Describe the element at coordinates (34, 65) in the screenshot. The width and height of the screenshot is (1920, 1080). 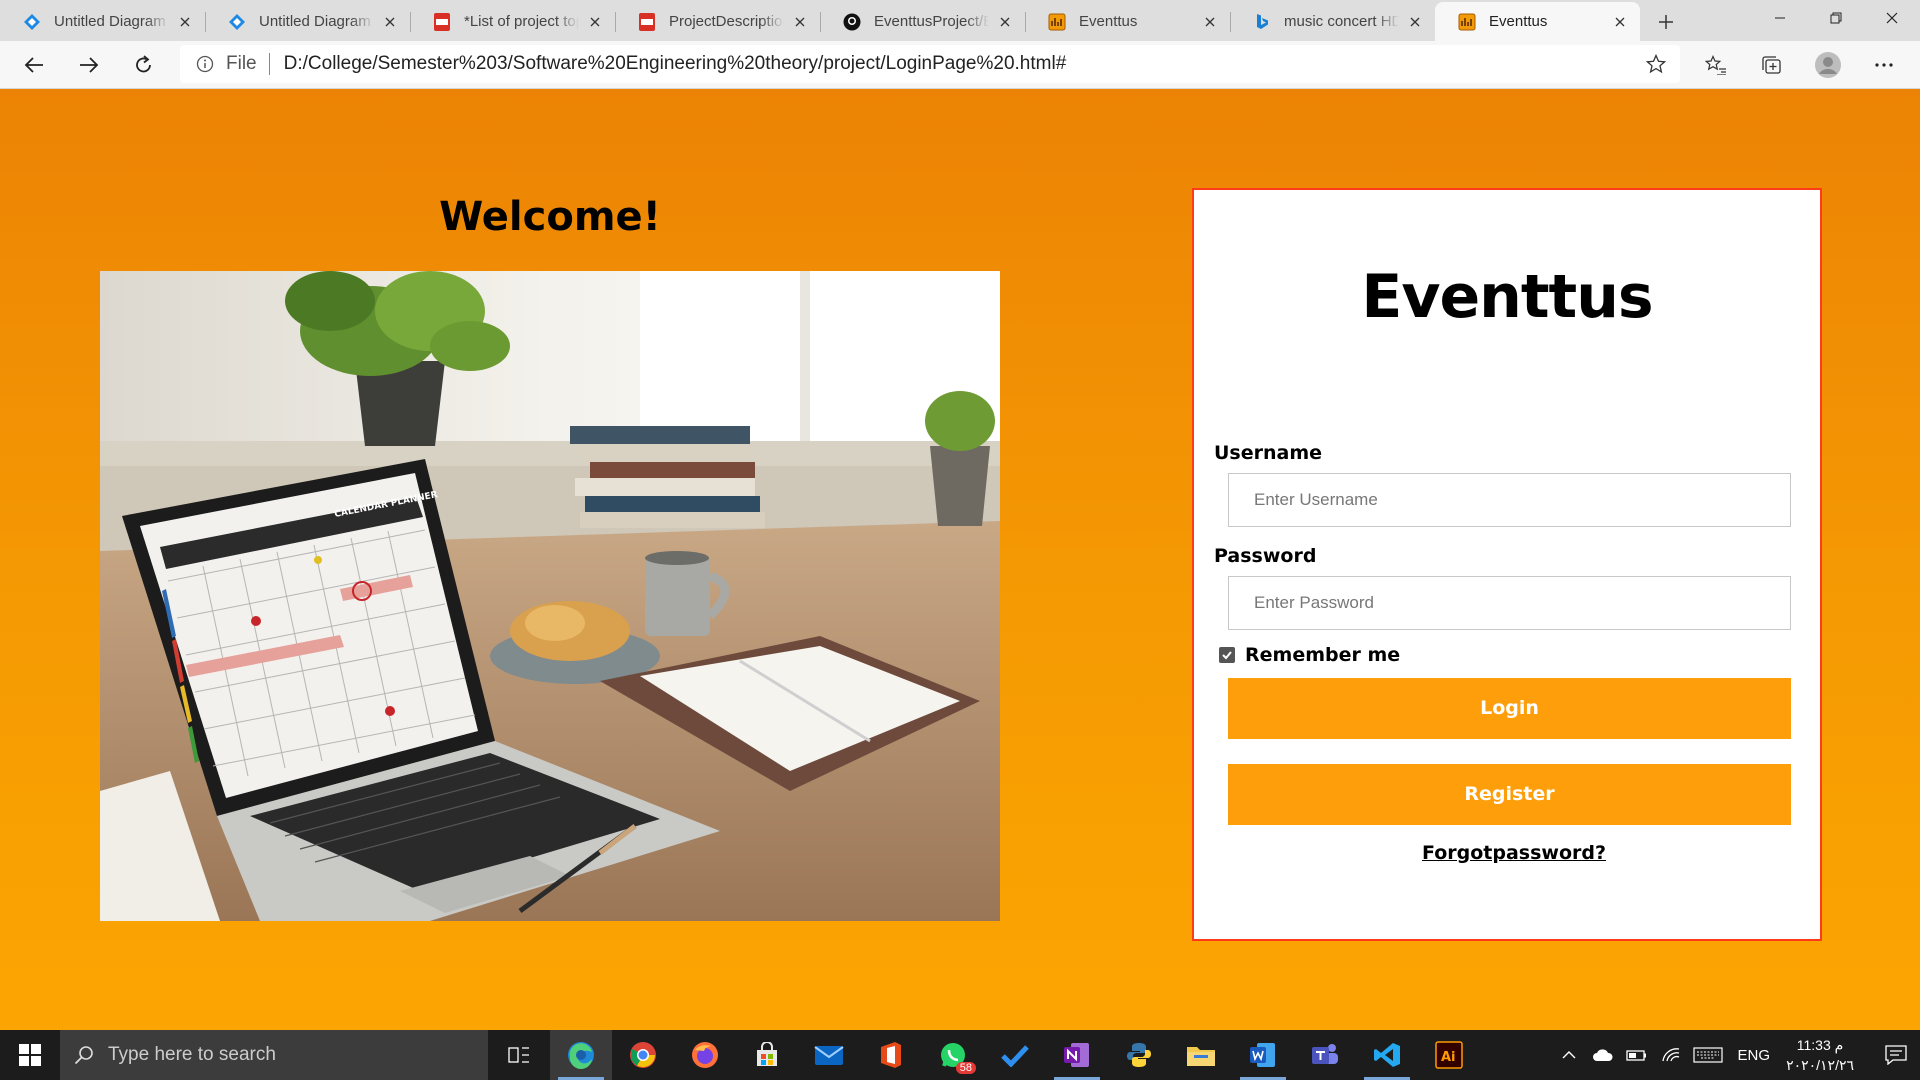
I see `back-button` at that location.